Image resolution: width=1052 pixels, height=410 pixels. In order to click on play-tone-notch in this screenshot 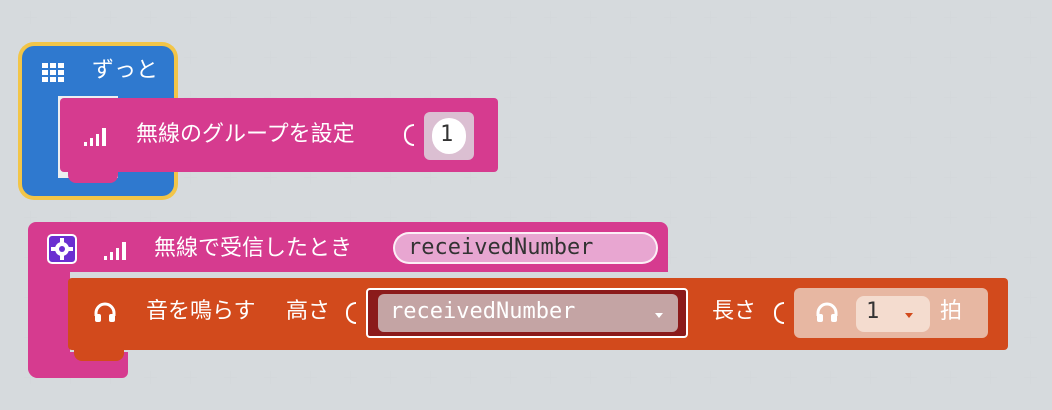, I will do `click(99, 355)`.